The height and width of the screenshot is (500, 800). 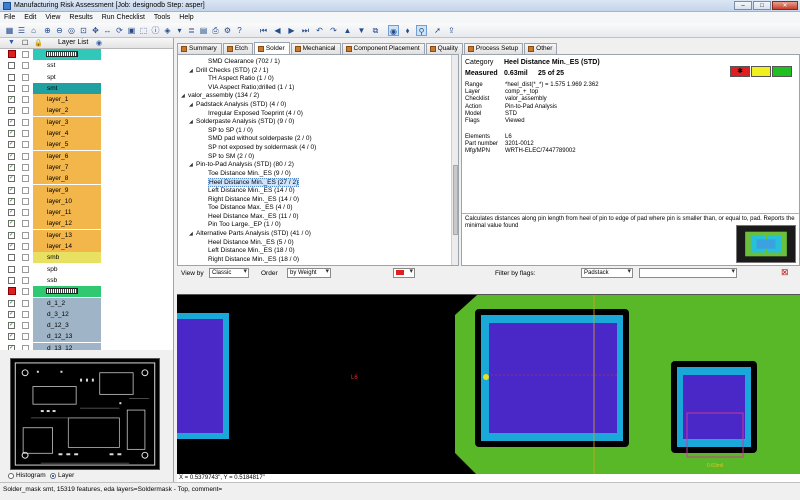 What do you see at coordinates (262, 147) in the screenshot?
I see `tree-item: SP not exposed by soldermask (4 / 0)` at bounding box center [262, 147].